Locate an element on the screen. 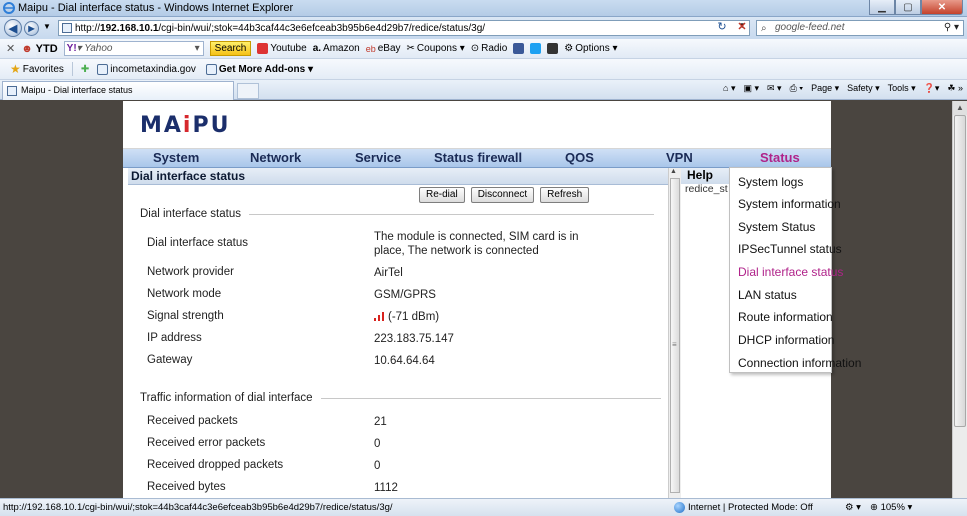 The width and height of the screenshot is (967, 516). content-scrollbar: ▲ ≡ is located at coordinates (674, 333).